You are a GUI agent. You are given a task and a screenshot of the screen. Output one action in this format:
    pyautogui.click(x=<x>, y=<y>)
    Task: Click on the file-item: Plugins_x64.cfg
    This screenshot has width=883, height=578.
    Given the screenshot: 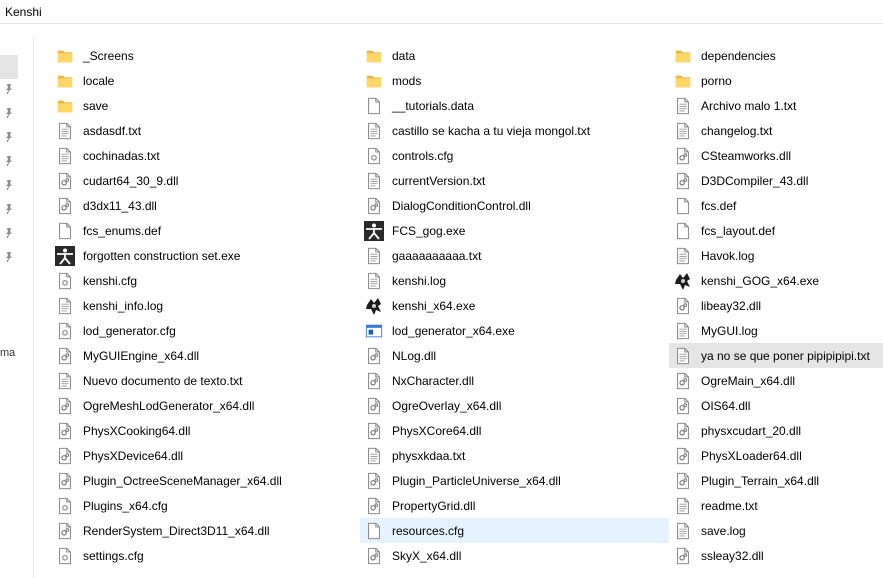 What is the action you would take?
    pyautogui.click(x=205, y=505)
    